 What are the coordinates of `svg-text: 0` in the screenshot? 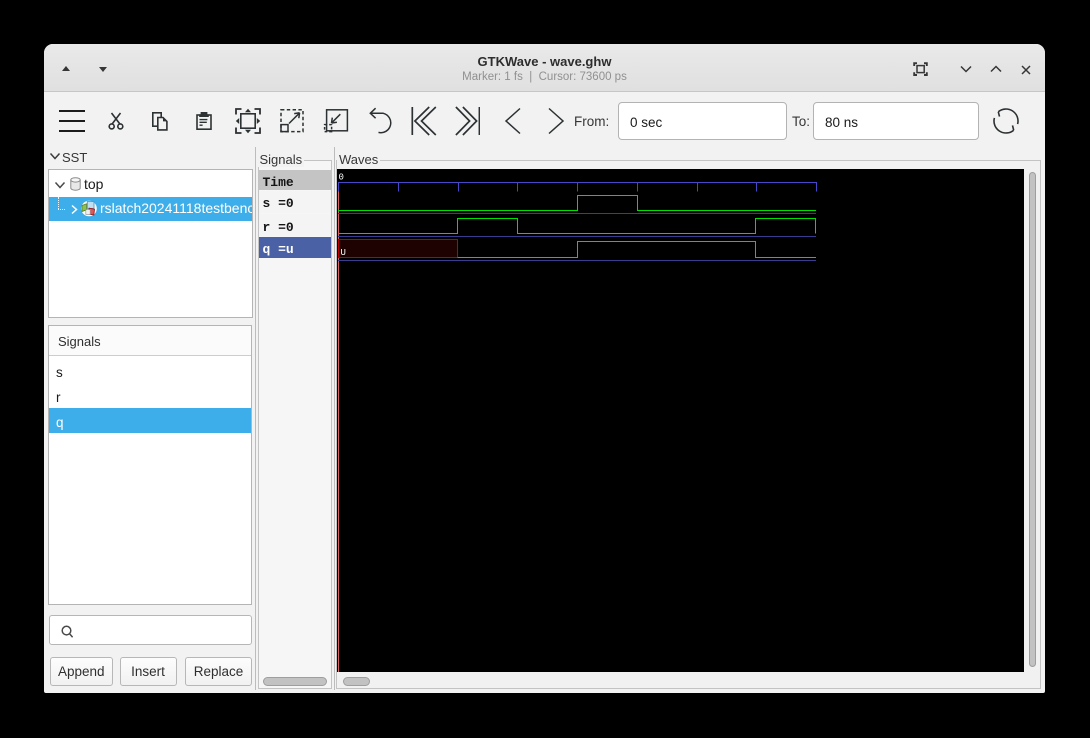 It's located at (341, 178).